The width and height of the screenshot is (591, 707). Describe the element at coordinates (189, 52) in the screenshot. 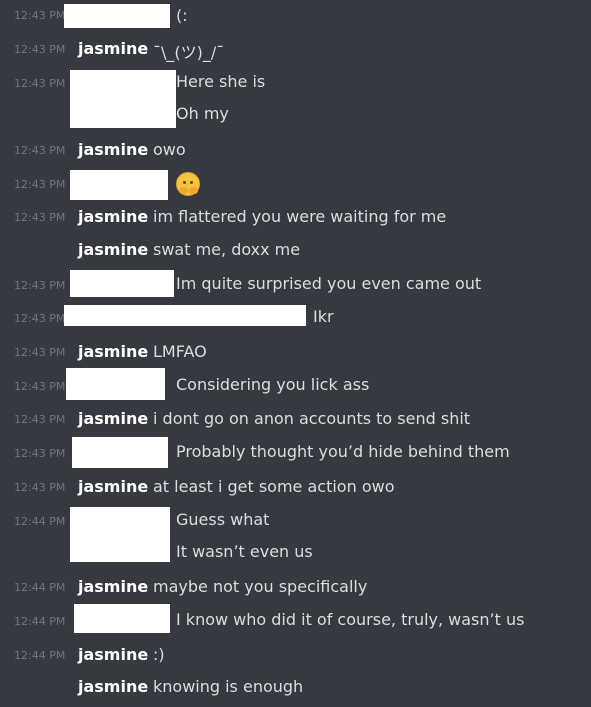

I see `message-text: ¯\_(ツ)_/¯` at that location.